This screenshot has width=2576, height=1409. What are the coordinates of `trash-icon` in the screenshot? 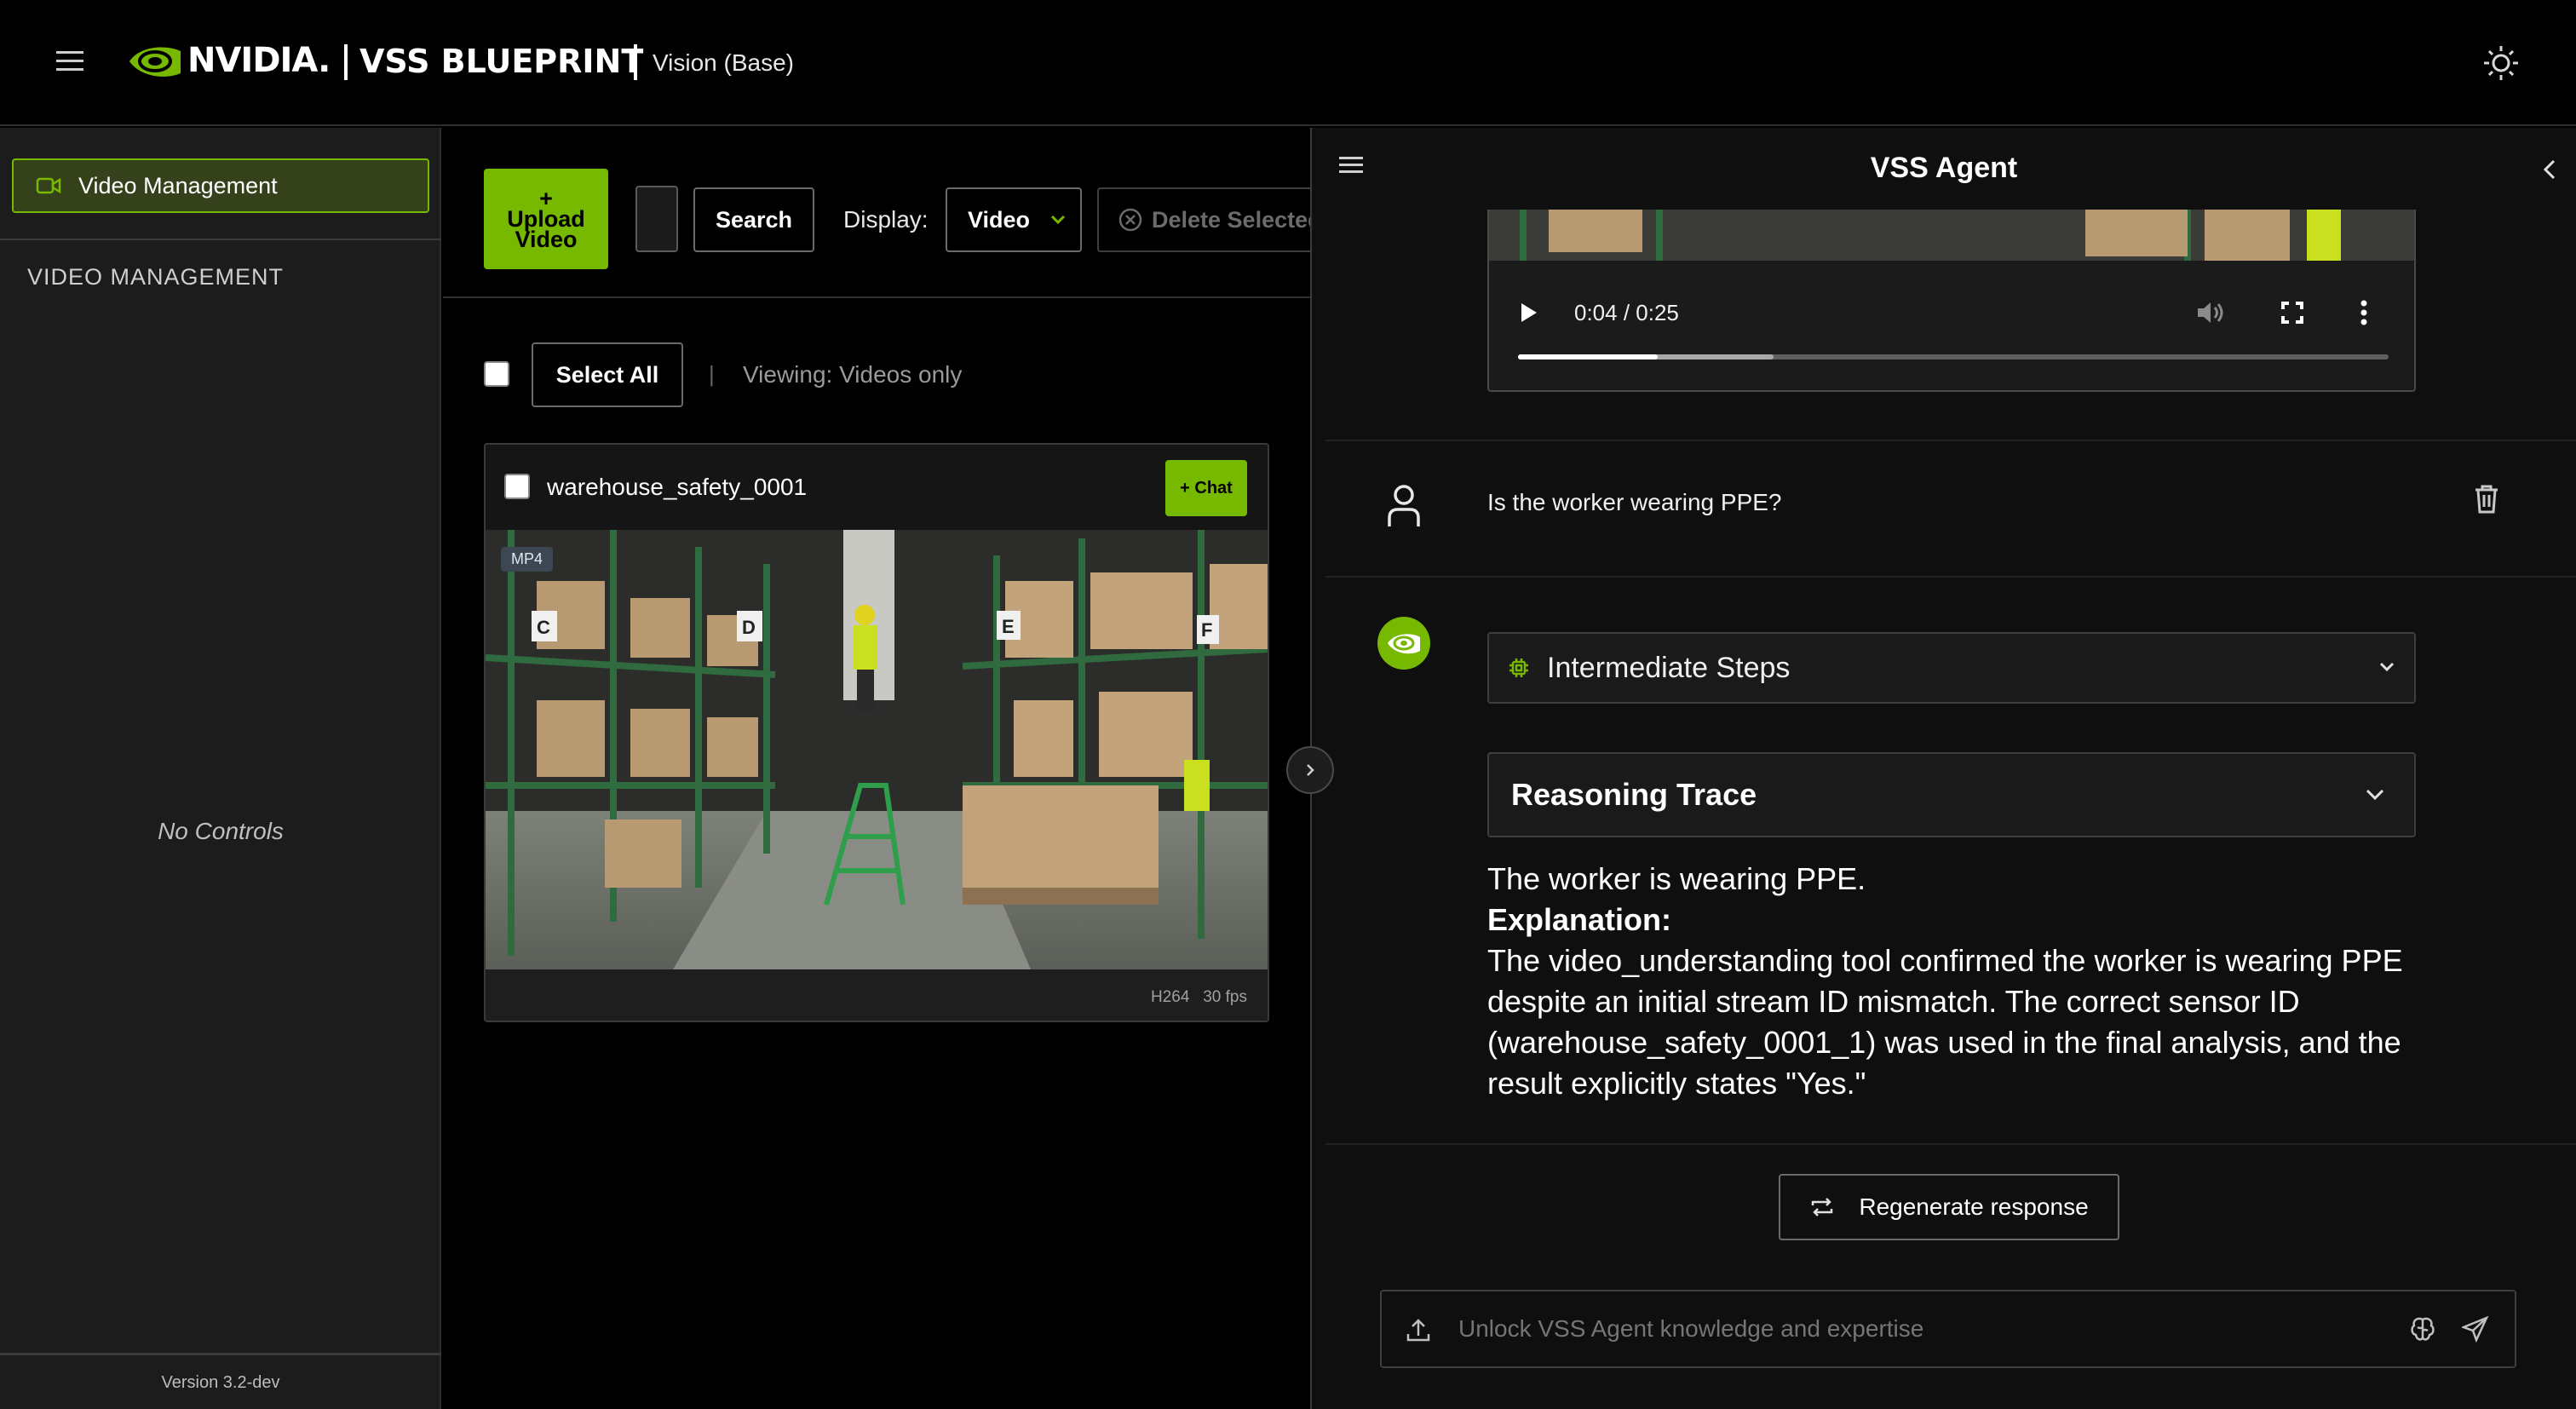 It's located at (2487, 499).